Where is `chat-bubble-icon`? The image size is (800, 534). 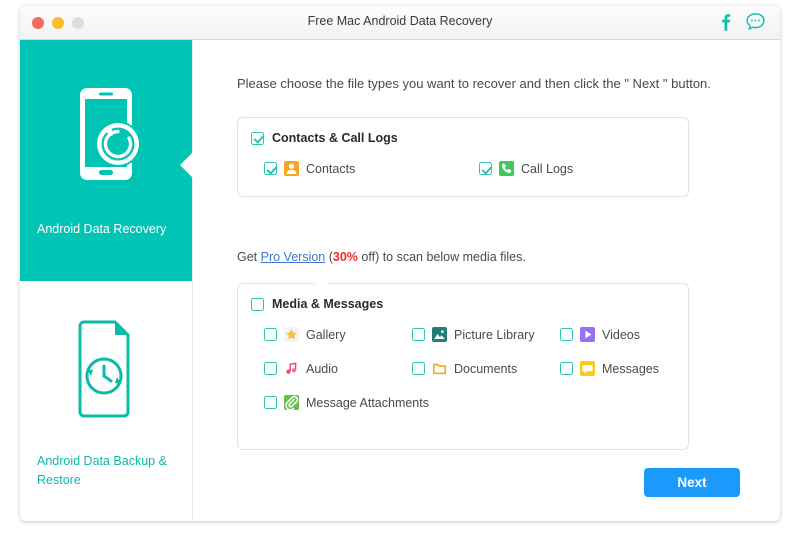 chat-bubble-icon is located at coordinates (755, 21).